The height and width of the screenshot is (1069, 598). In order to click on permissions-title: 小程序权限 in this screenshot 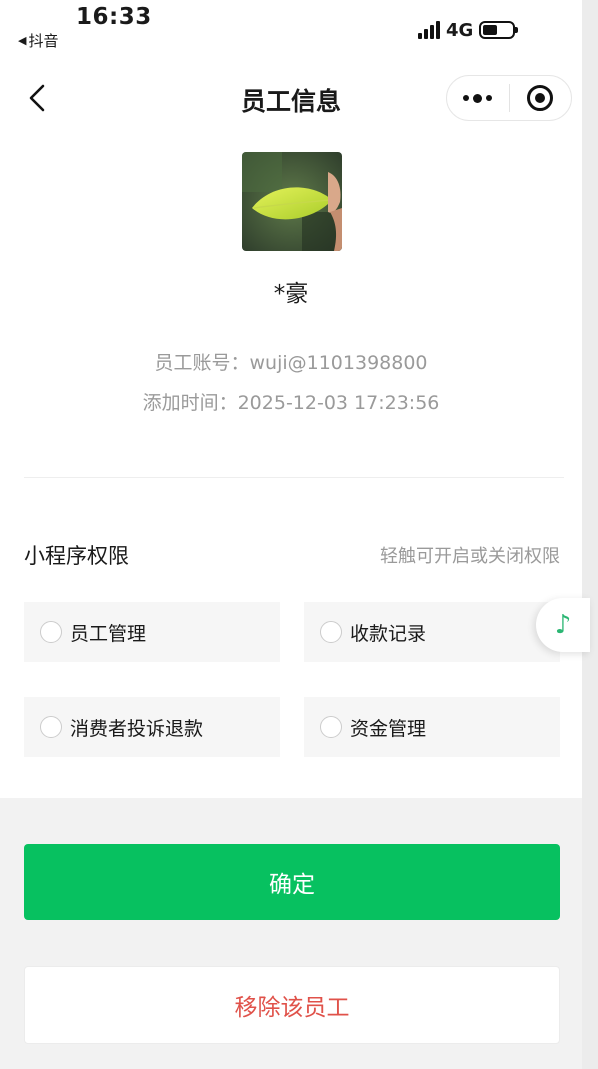, I will do `click(76, 556)`.